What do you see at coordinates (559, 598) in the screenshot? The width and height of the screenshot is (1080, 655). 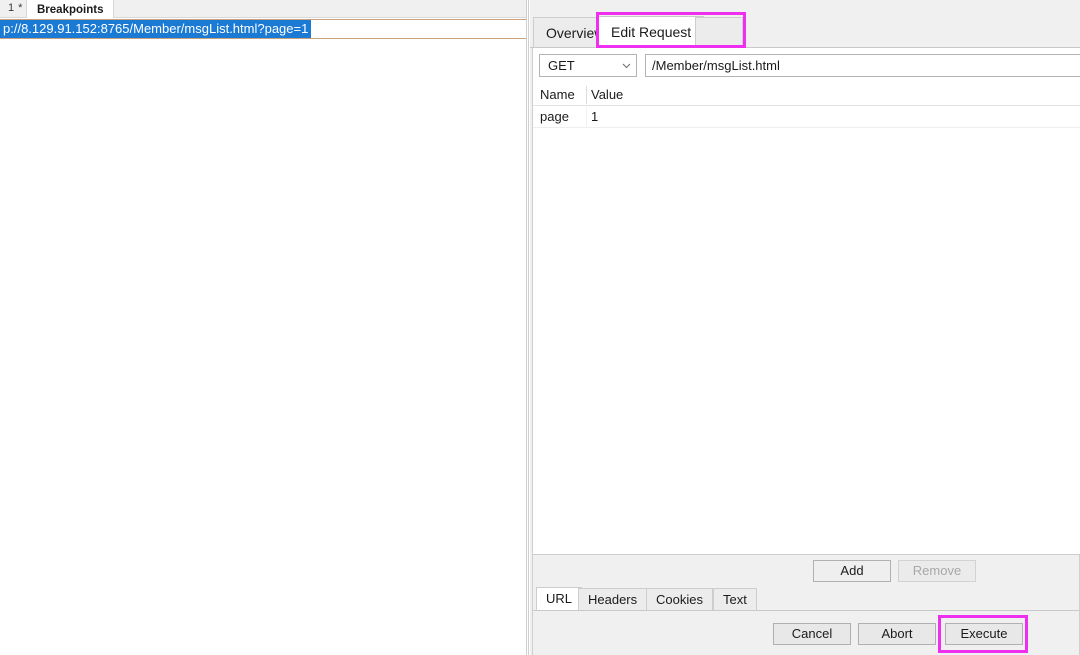 I see `sub-tab-url: URL` at bounding box center [559, 598].